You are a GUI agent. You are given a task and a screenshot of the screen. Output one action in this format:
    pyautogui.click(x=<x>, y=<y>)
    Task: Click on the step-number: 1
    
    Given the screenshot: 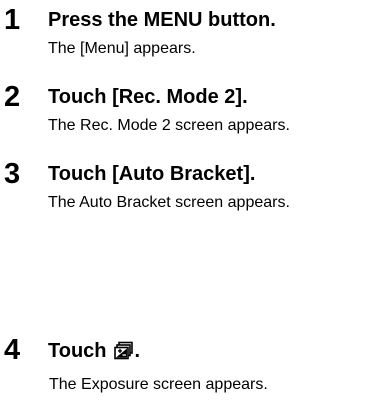 What is the action you would take?
    pyautogui.click(x=12, y=20)
    